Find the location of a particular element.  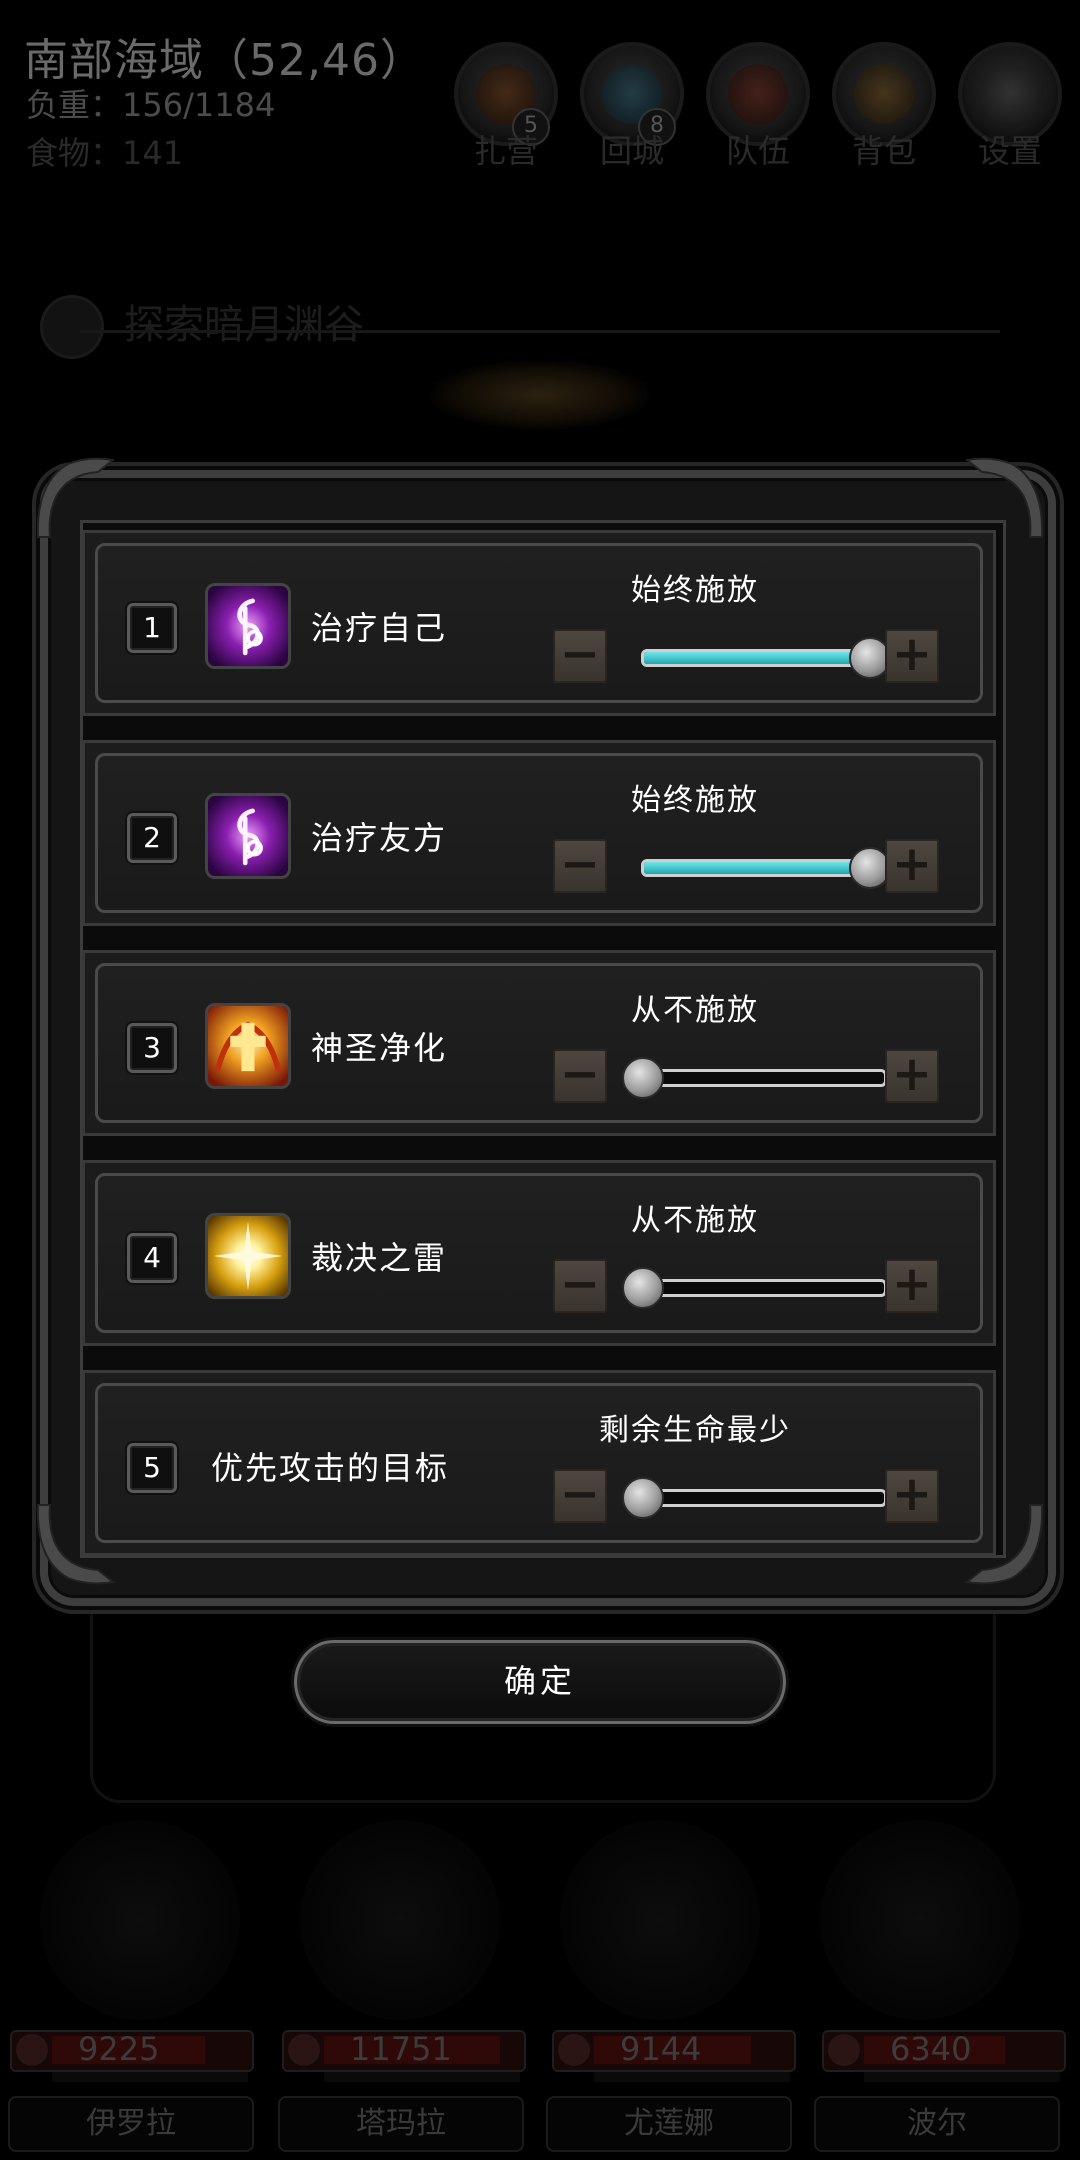

team-label: 队伍 is located at coordinates (757, 151).